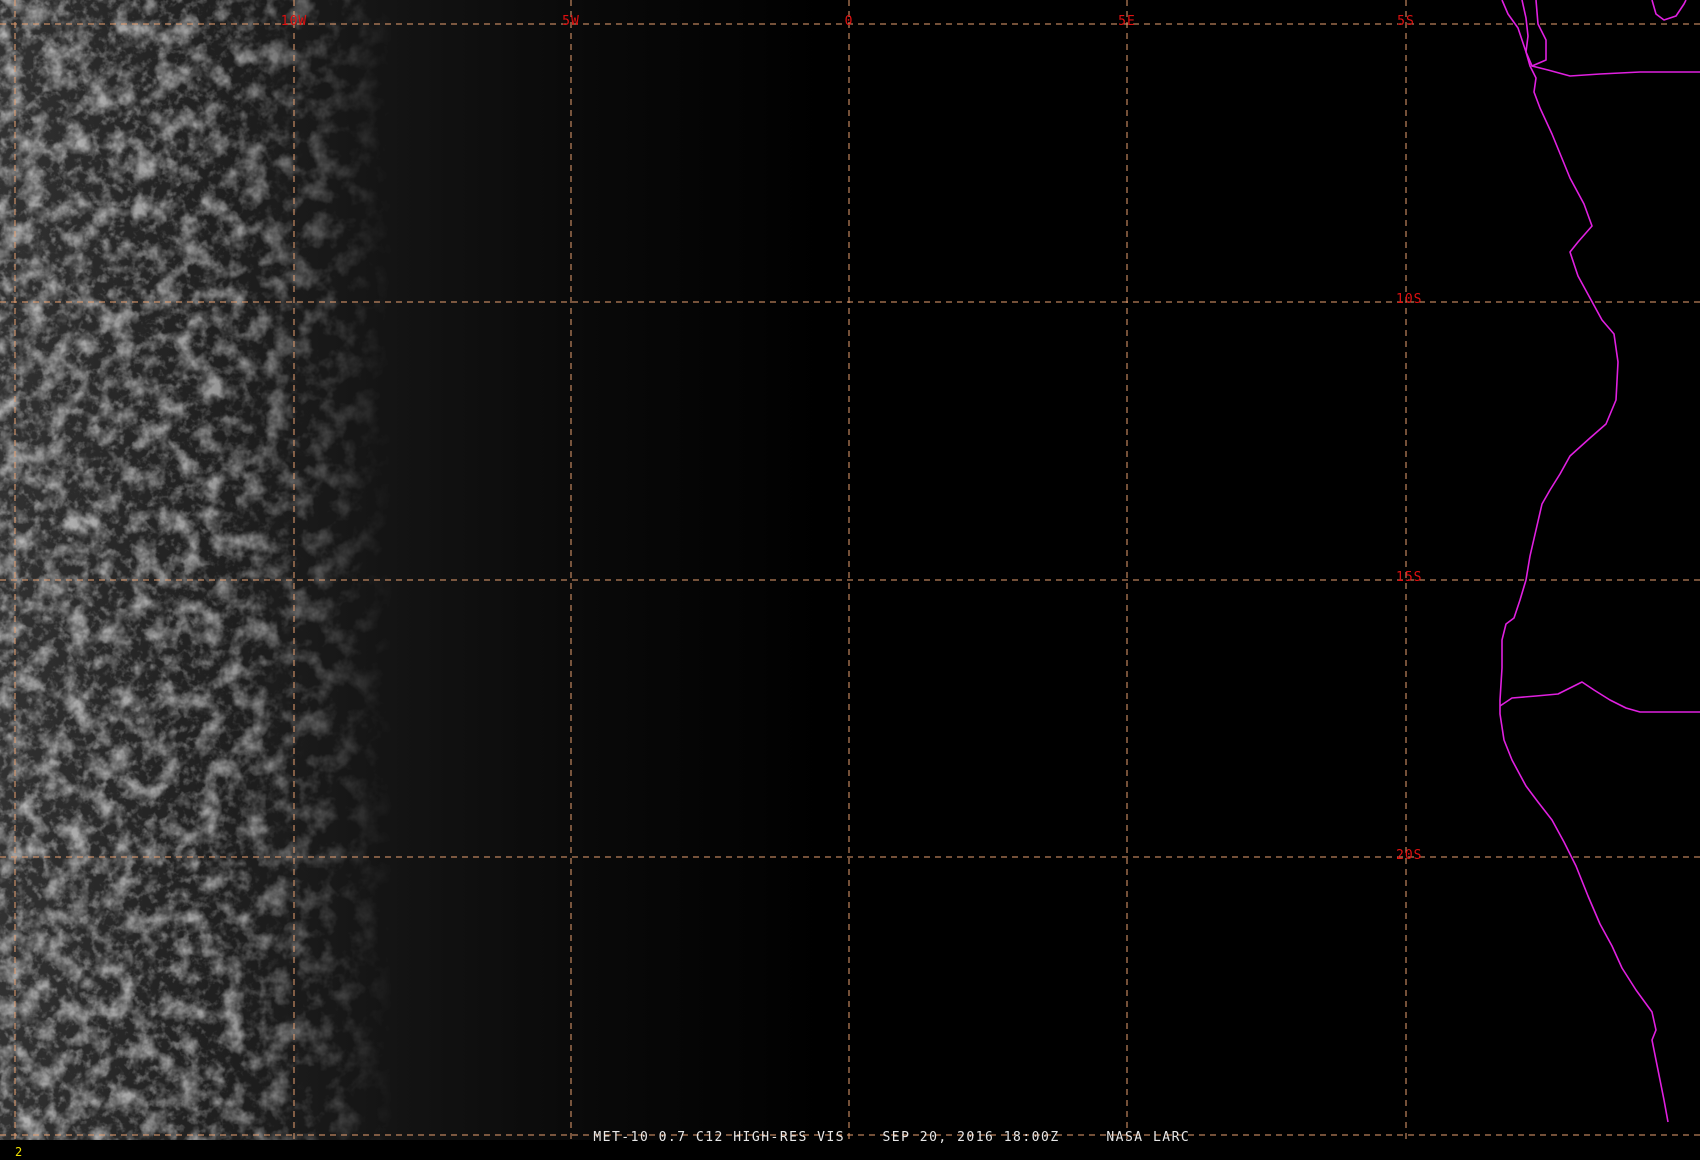 The image size is (1700, 1160). What do you see at coordinates (971, 1137) in the screenshot?
I see `caption-datetime: SEP 20, 2016 18:00Z` at bounding box center [971, 1137].